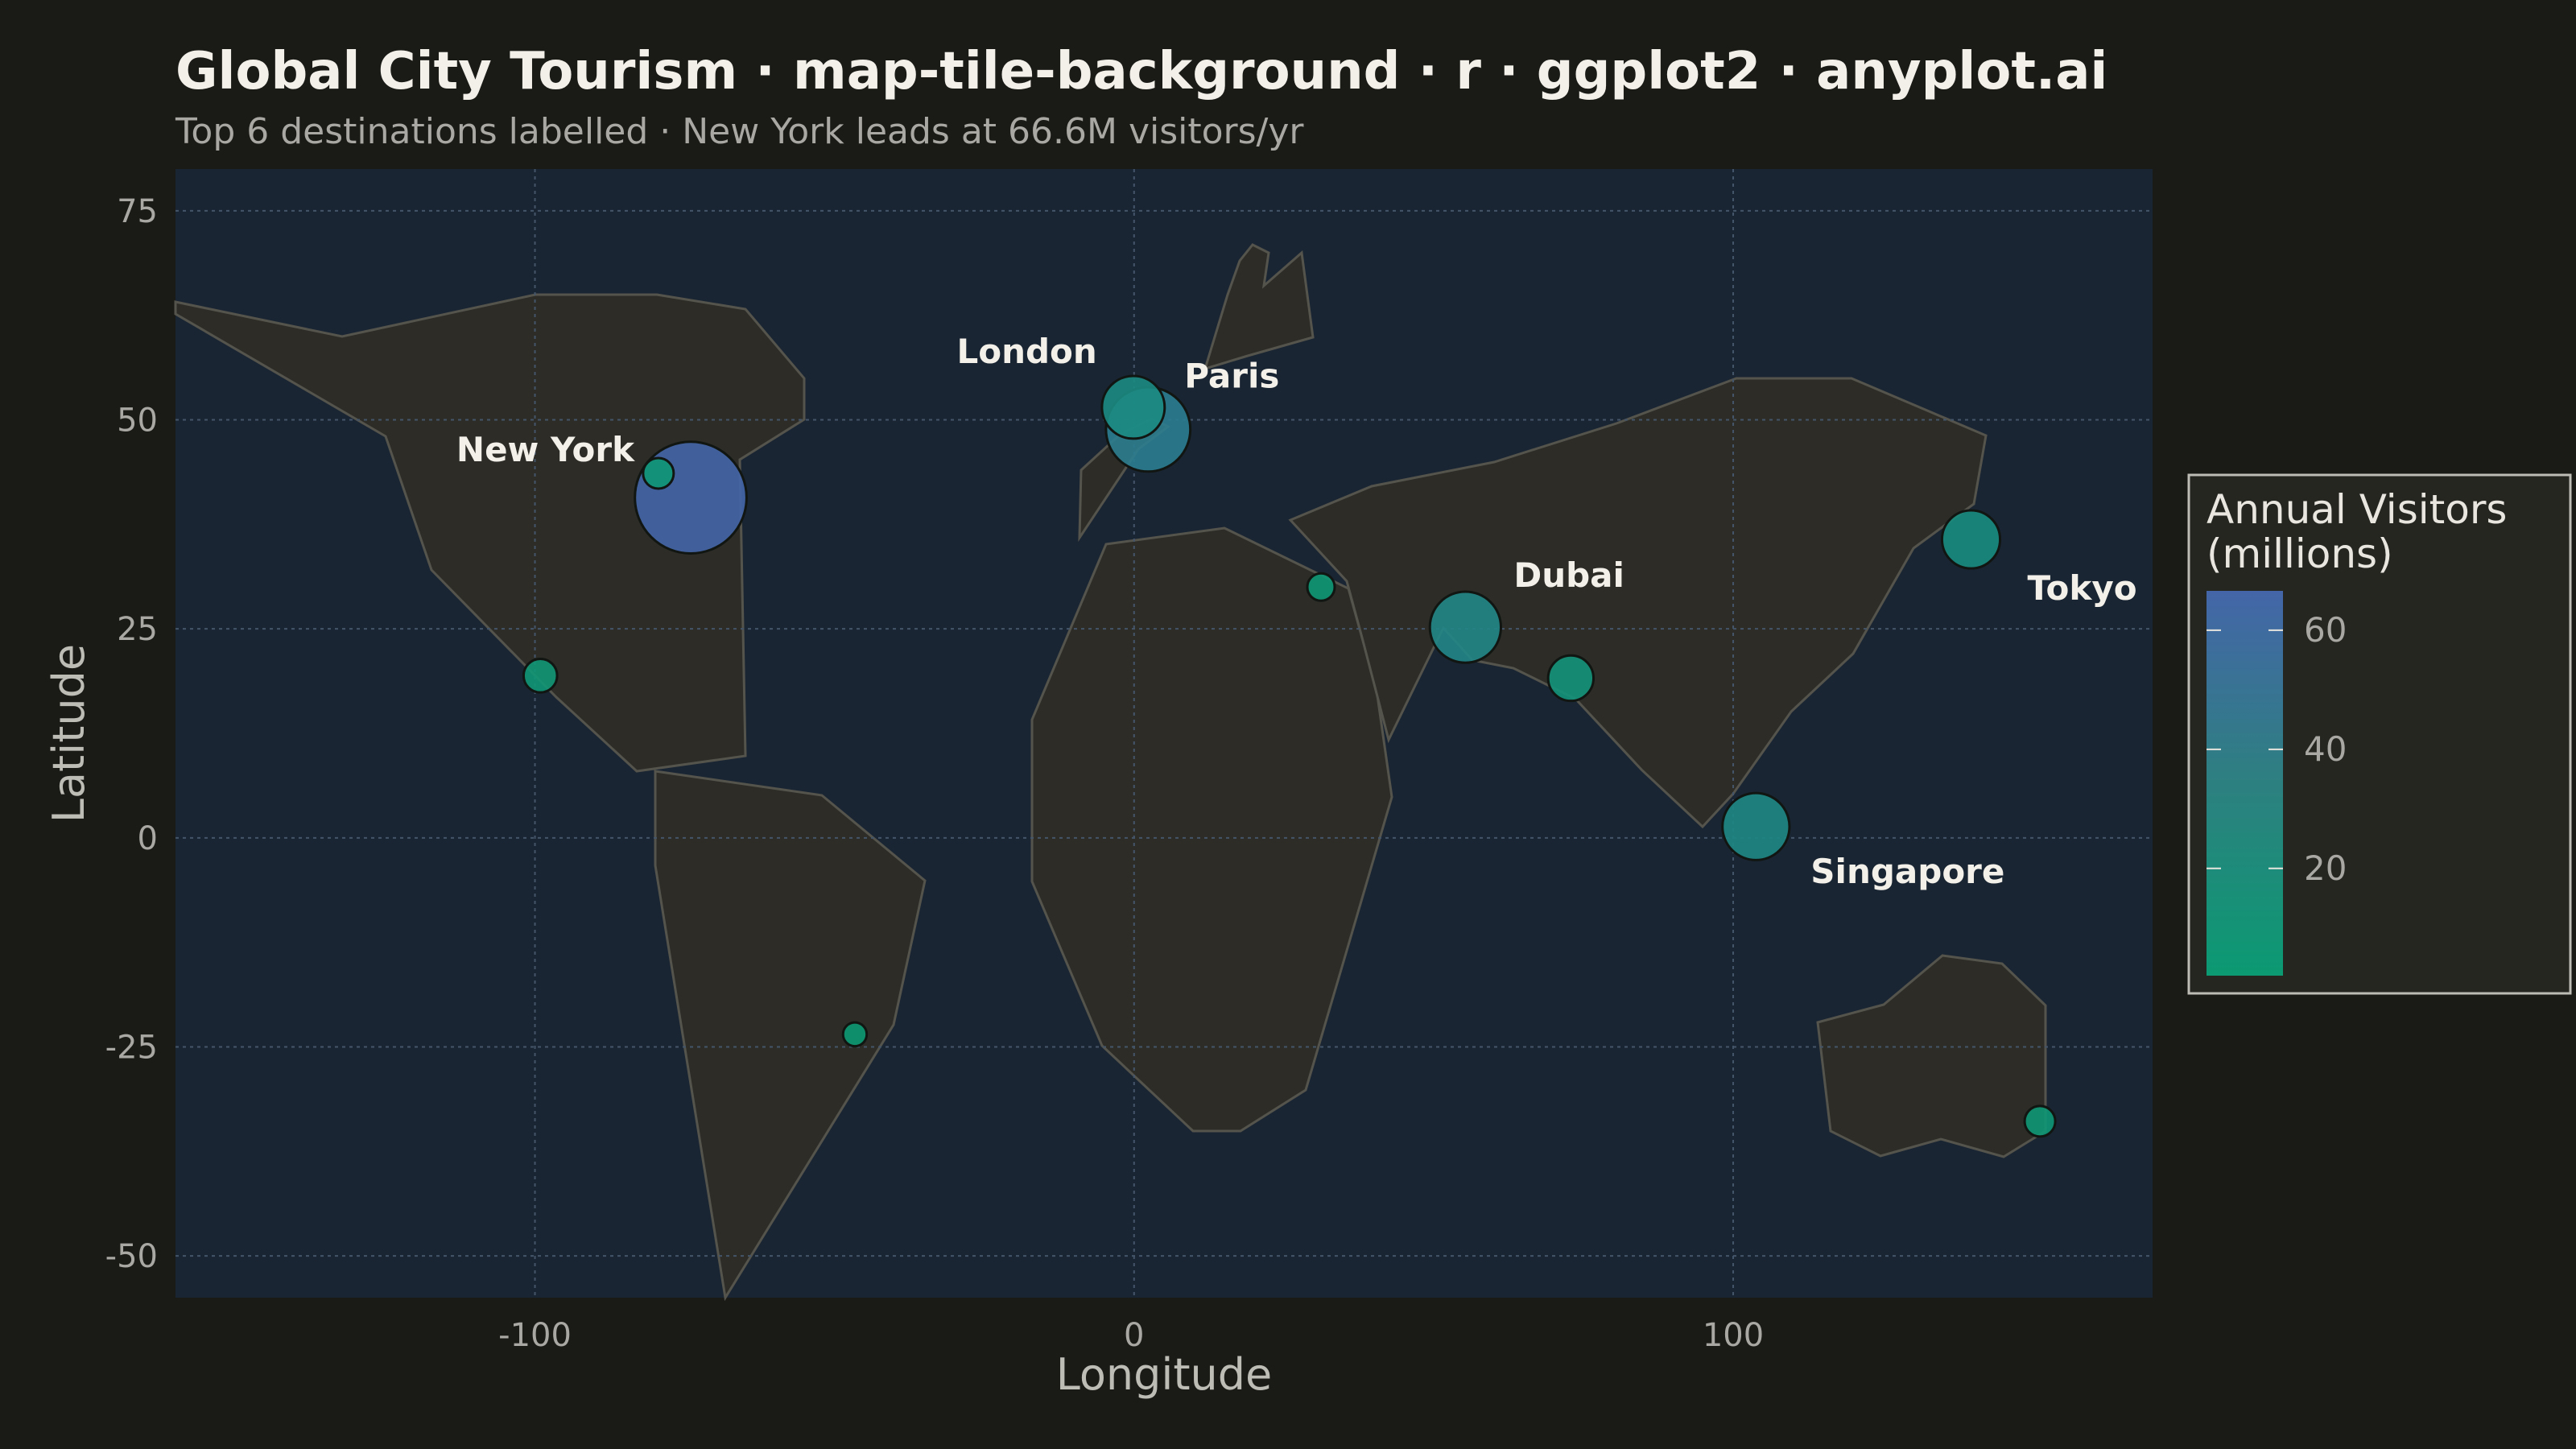  What do you see at coordinates (1231, 375) in the screenshot?
I see `city-label-paris: Paris` at bounding box center [1231, 375].